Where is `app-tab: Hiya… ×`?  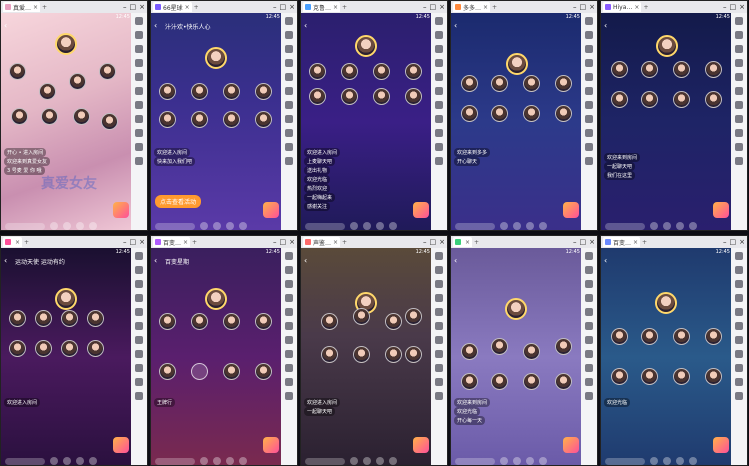
app-tab: Hiya… × is located at coordinates (622, 7).